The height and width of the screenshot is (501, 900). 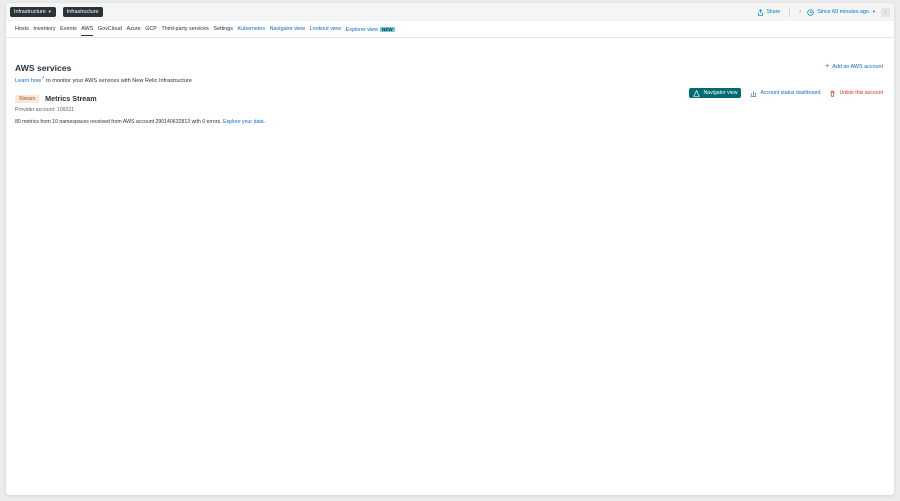 I want to click on new-badge: NEW, so click(x=387, y=29).